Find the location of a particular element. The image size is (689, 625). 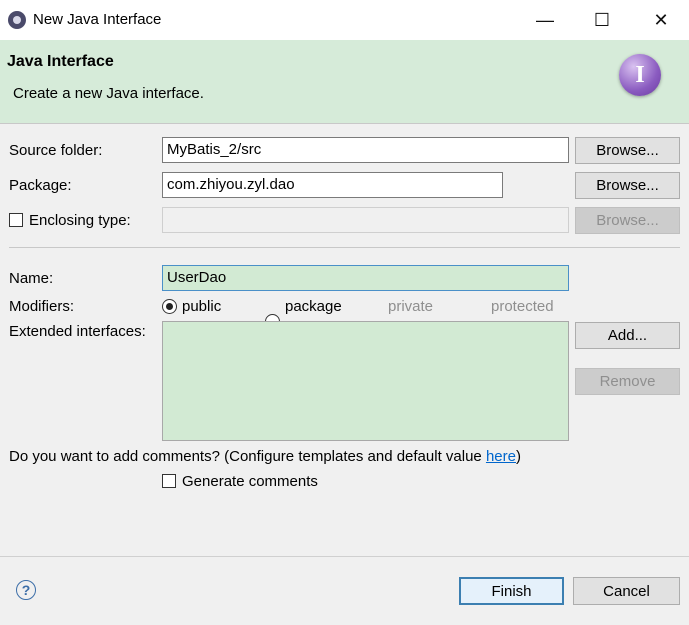

generate-comments-label: Generate comments is located at coordinates (250, 481).